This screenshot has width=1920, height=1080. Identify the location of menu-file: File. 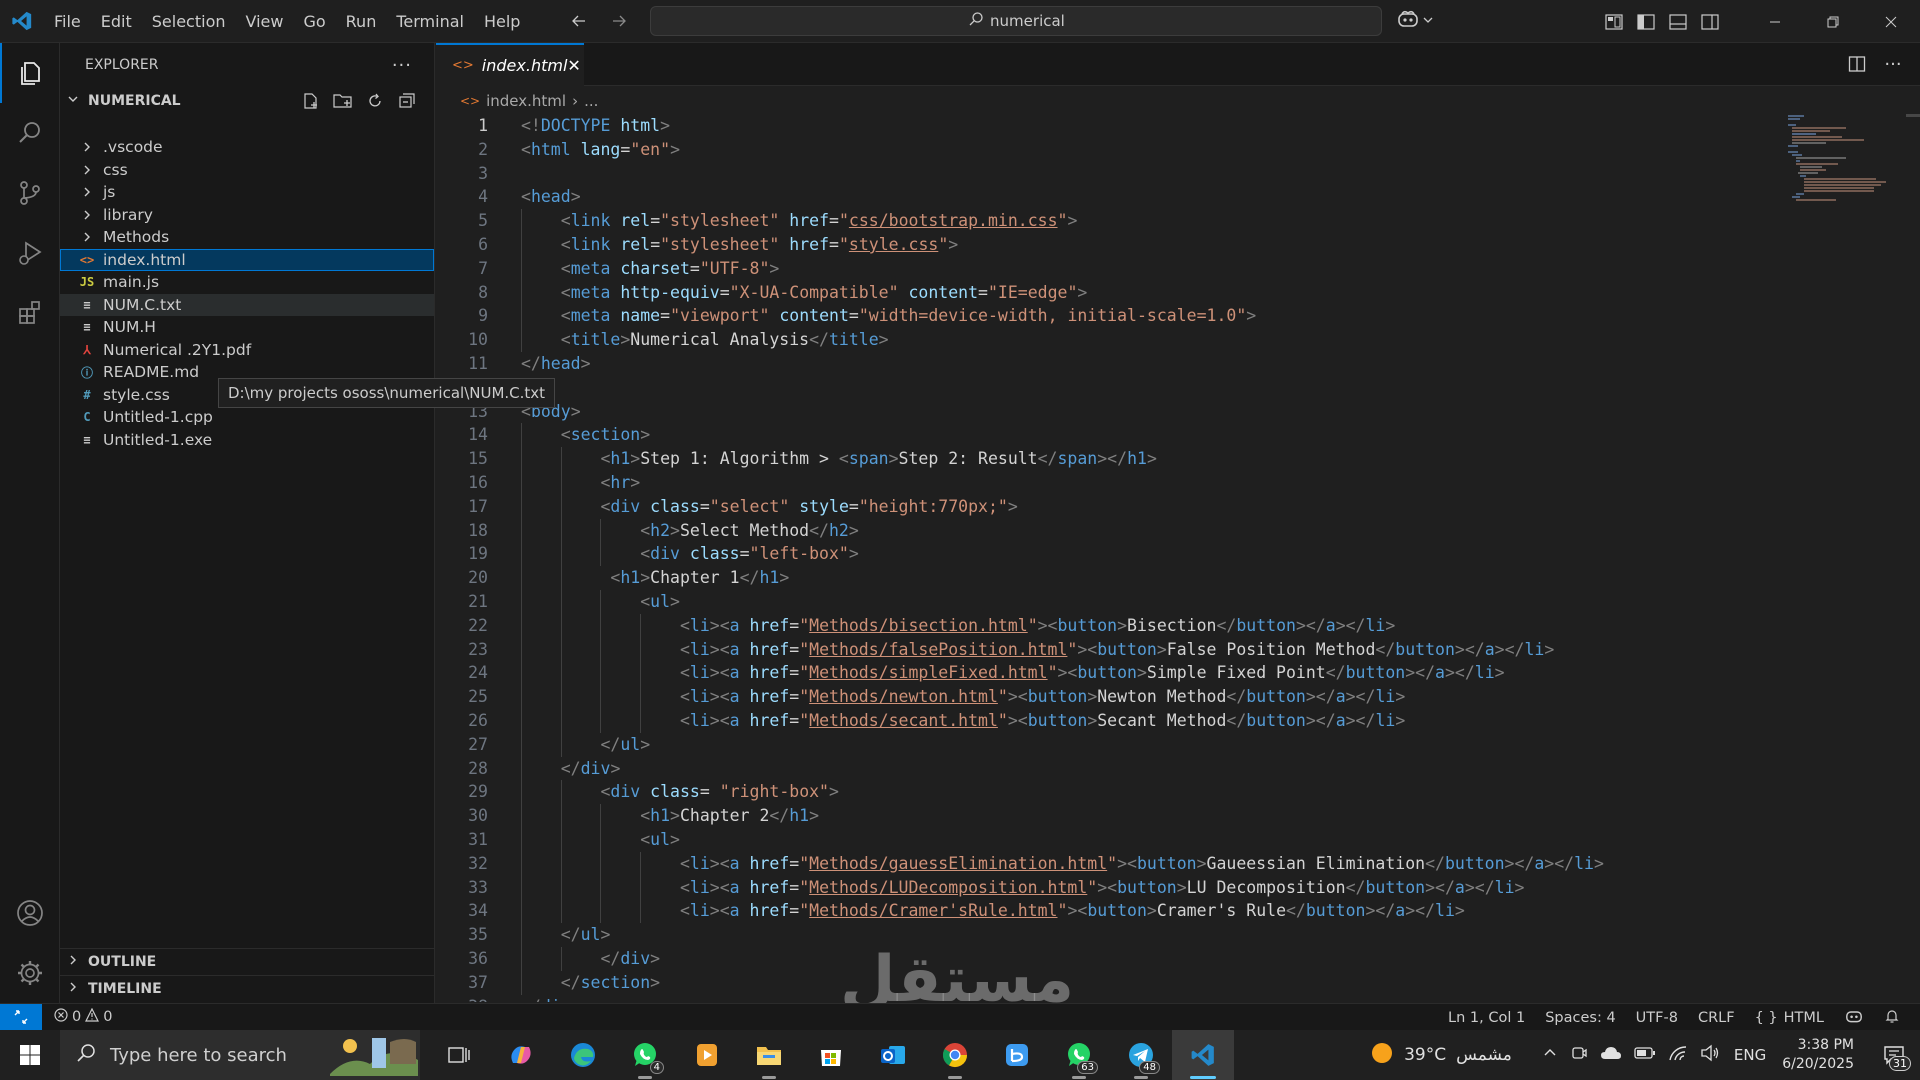
(67, 21).